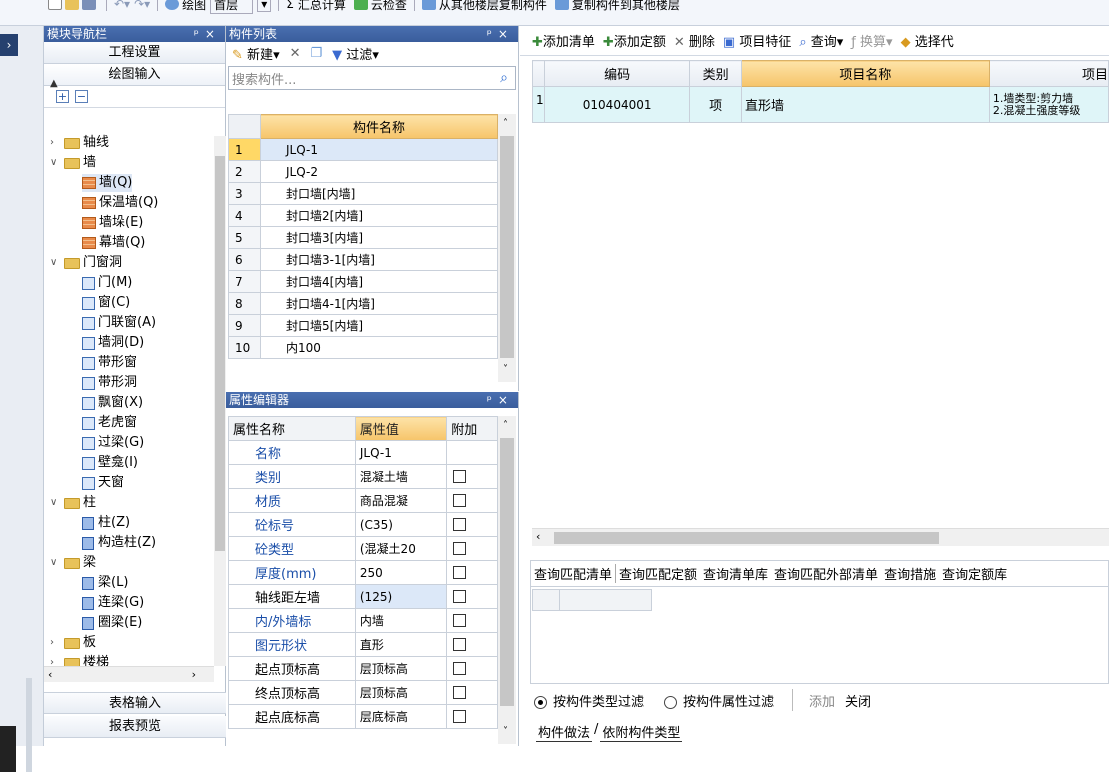  I want to click on property-value-cell: 层底标高, so click(401, 716).